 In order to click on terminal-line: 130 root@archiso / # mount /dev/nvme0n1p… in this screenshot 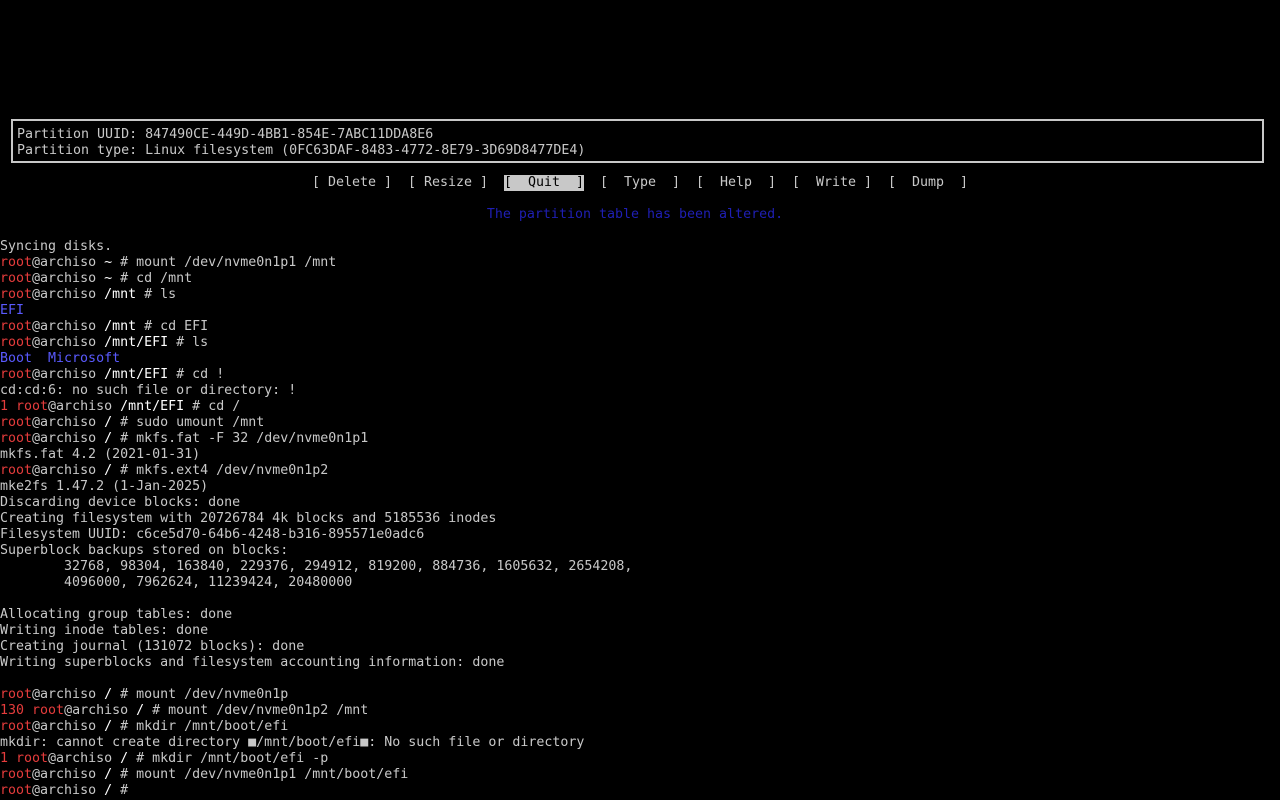, I will do `click(640, 711)`.